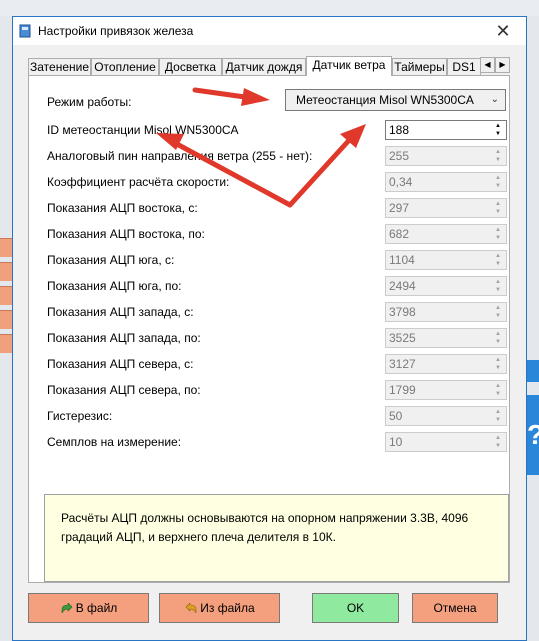 The width and height of the screenshot is (539, 641). I want to click on adc-east-from-value: 297, so click(399, 208).